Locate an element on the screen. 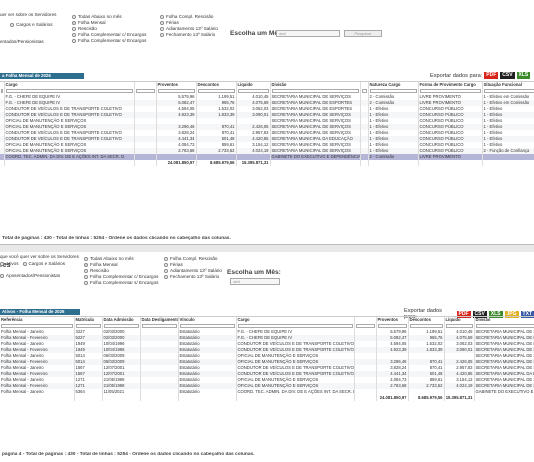 This screenshot has width=534, height=462. export-bar: Exportar dados para: PDF CSV XLS is located at coordinates (480, 75).